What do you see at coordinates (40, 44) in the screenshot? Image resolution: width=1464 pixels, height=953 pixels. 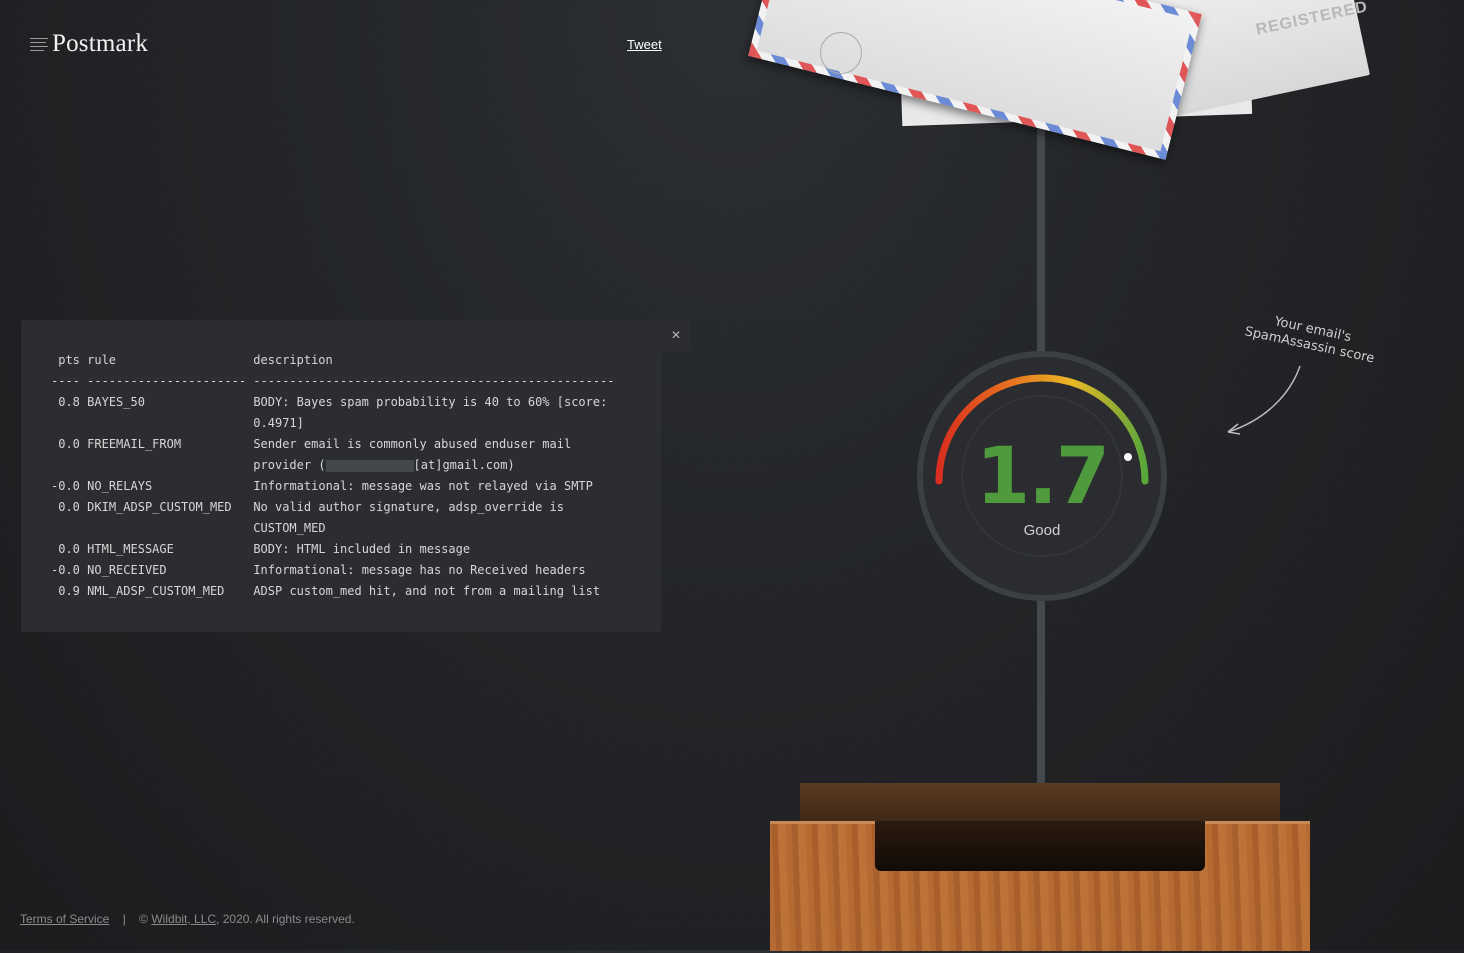 I see `postmark-lines-icon` at bounding box center [40, 44].